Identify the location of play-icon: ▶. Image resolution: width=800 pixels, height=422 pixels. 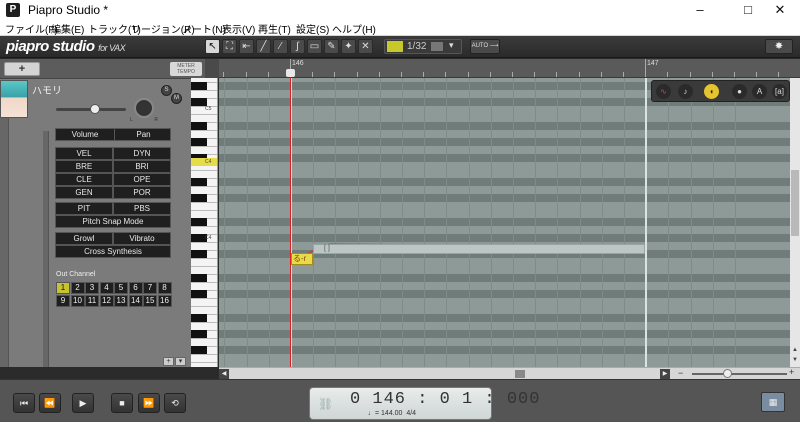
(83, 403).